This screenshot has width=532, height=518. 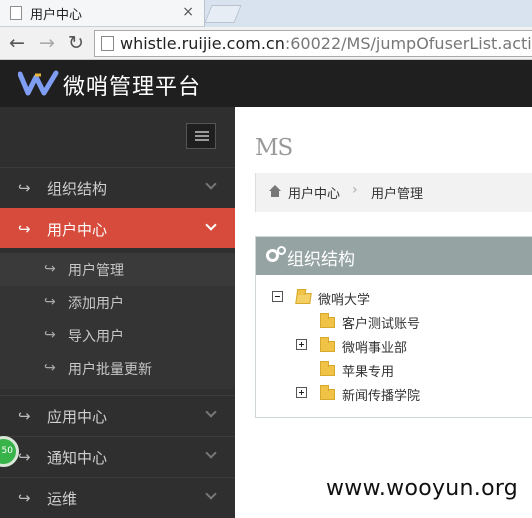 I want to click on forward-icon: →, so click(x=47, y=43).